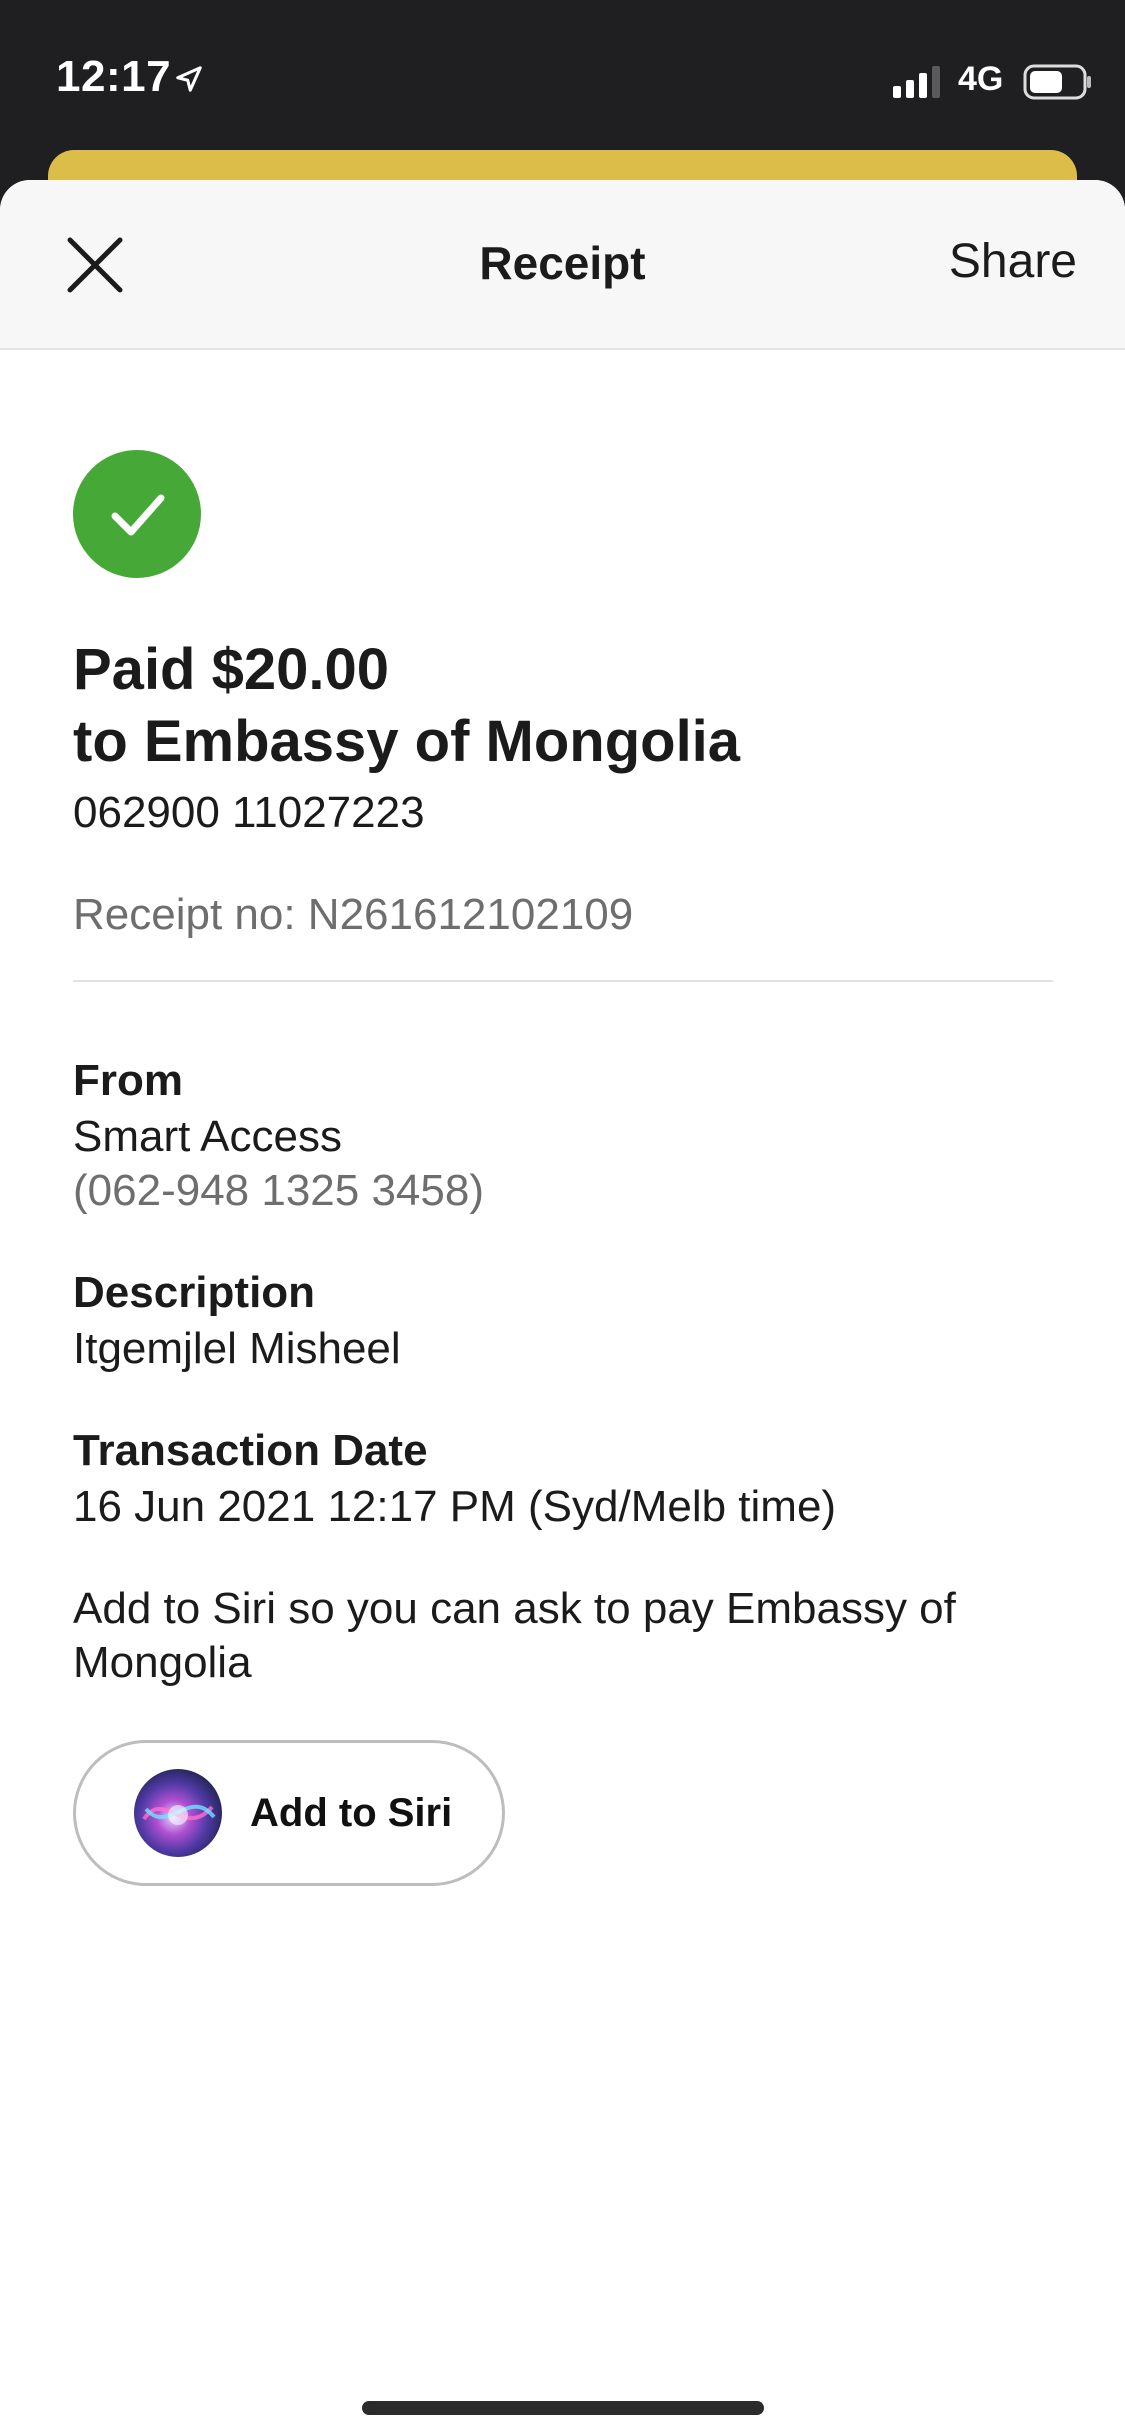 This screenshot has height=2436, width=1125. I want to click on divider, so click(563, 981).